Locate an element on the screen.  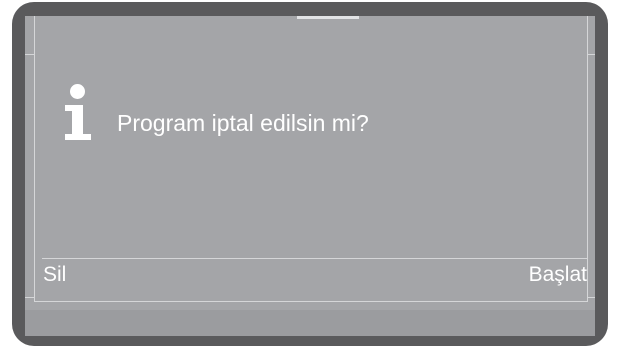
scroll-indicator is located at coordinates (328, 17).